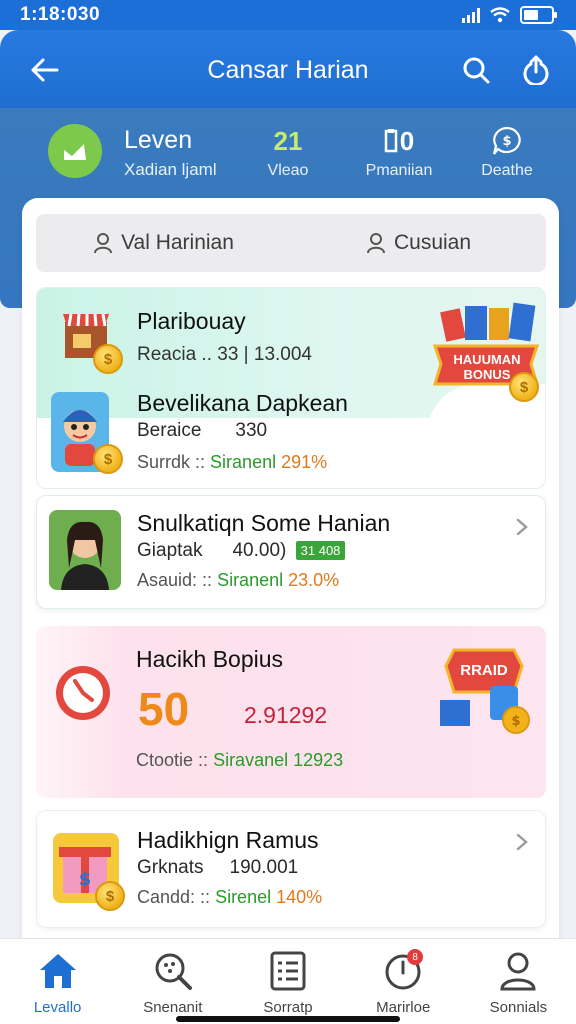 This screenshot has height=1024, width=576. Describe the element at coordinates (83, 693) in the screenshot. I see `alarm-clock-icon` at that location.